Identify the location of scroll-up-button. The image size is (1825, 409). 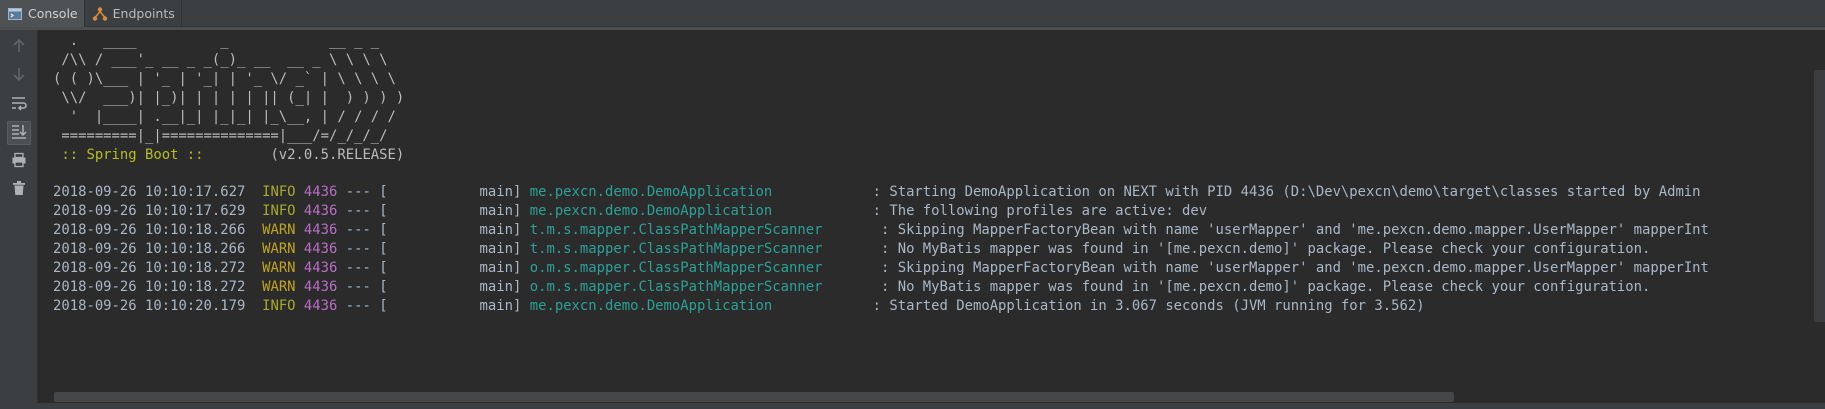
(19, 48).